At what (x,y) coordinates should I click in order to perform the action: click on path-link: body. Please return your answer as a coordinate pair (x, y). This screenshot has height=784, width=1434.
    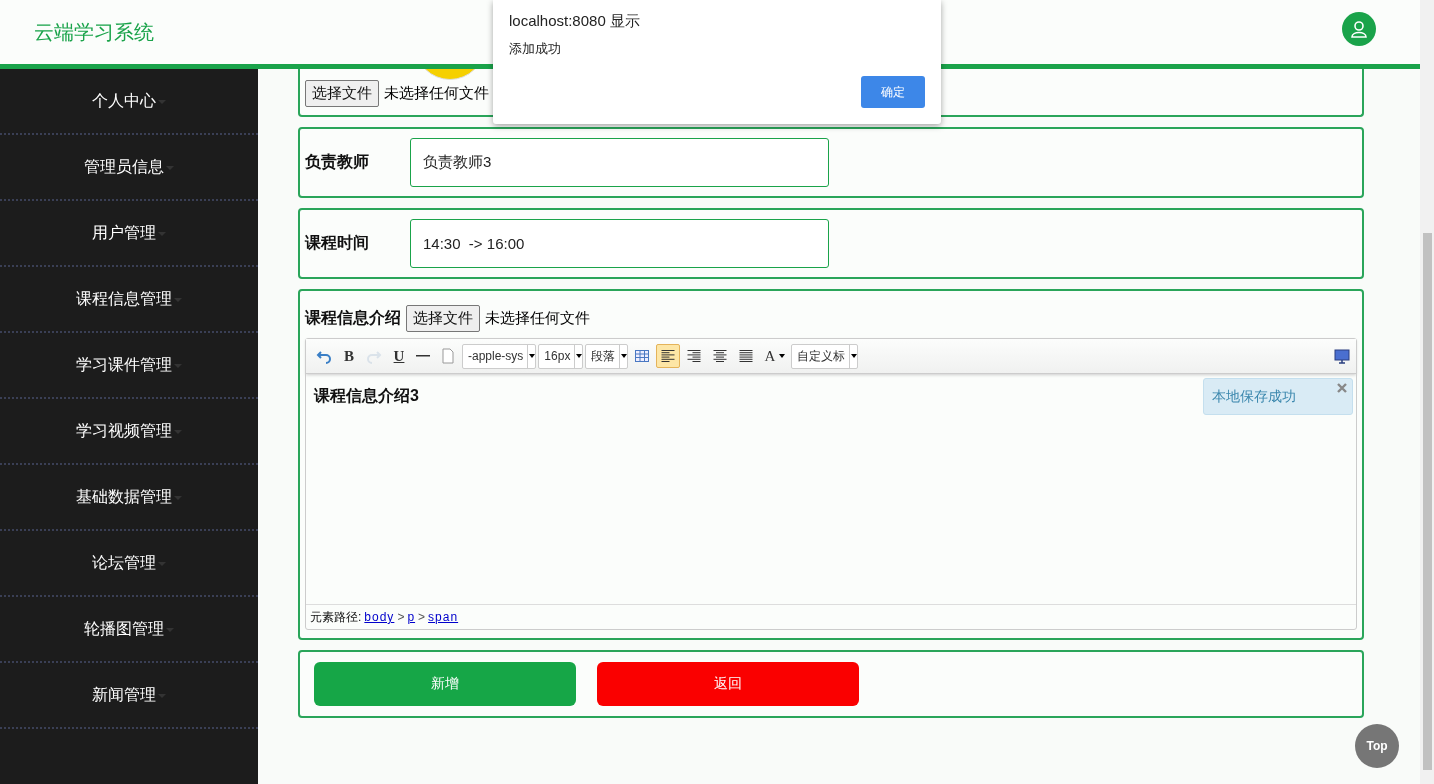
    Looking at the image, I should click on (379, 617).